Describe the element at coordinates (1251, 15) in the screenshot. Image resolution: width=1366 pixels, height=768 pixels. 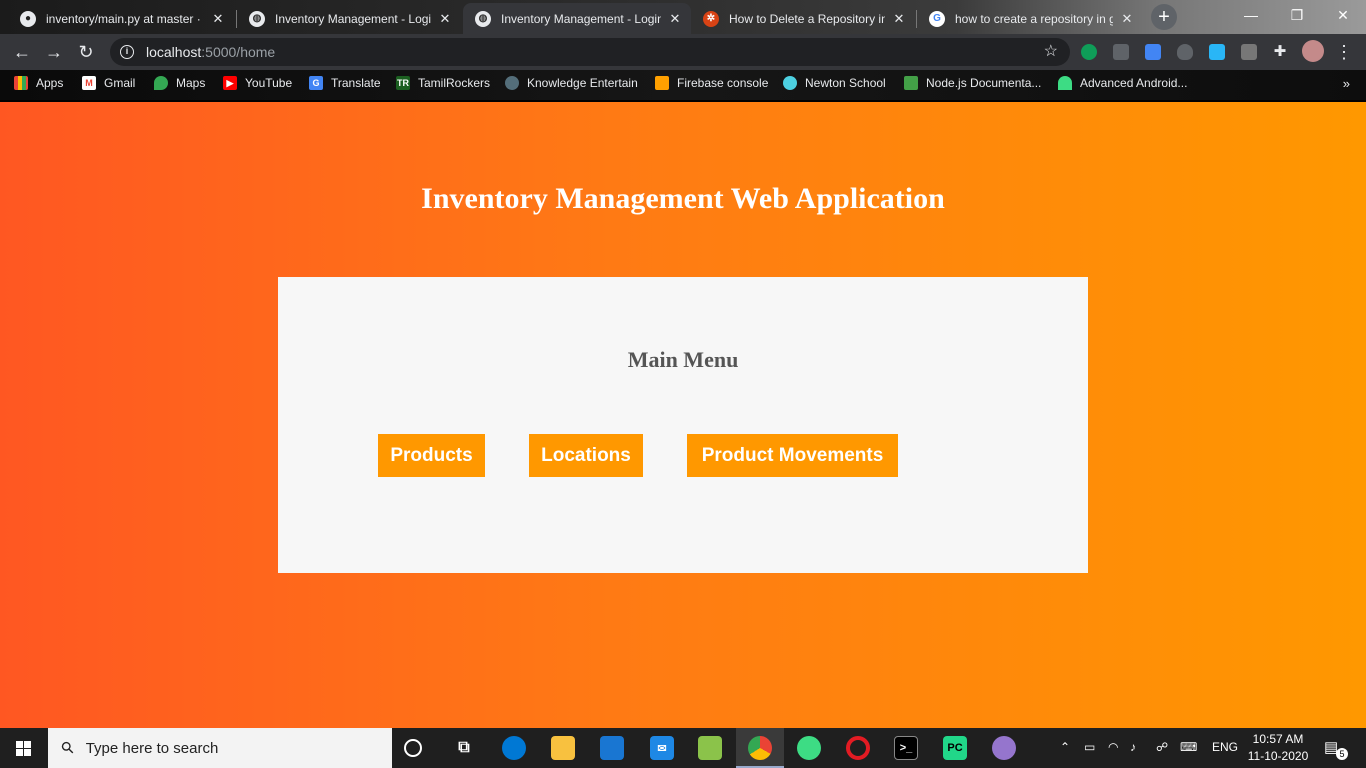
I see `minimize-icon: —` at that location.